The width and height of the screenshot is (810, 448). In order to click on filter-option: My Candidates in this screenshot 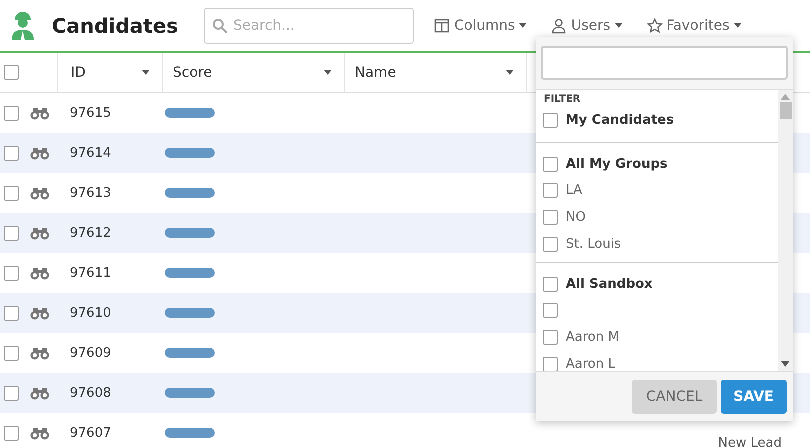, I will do `click(657, 120)`.